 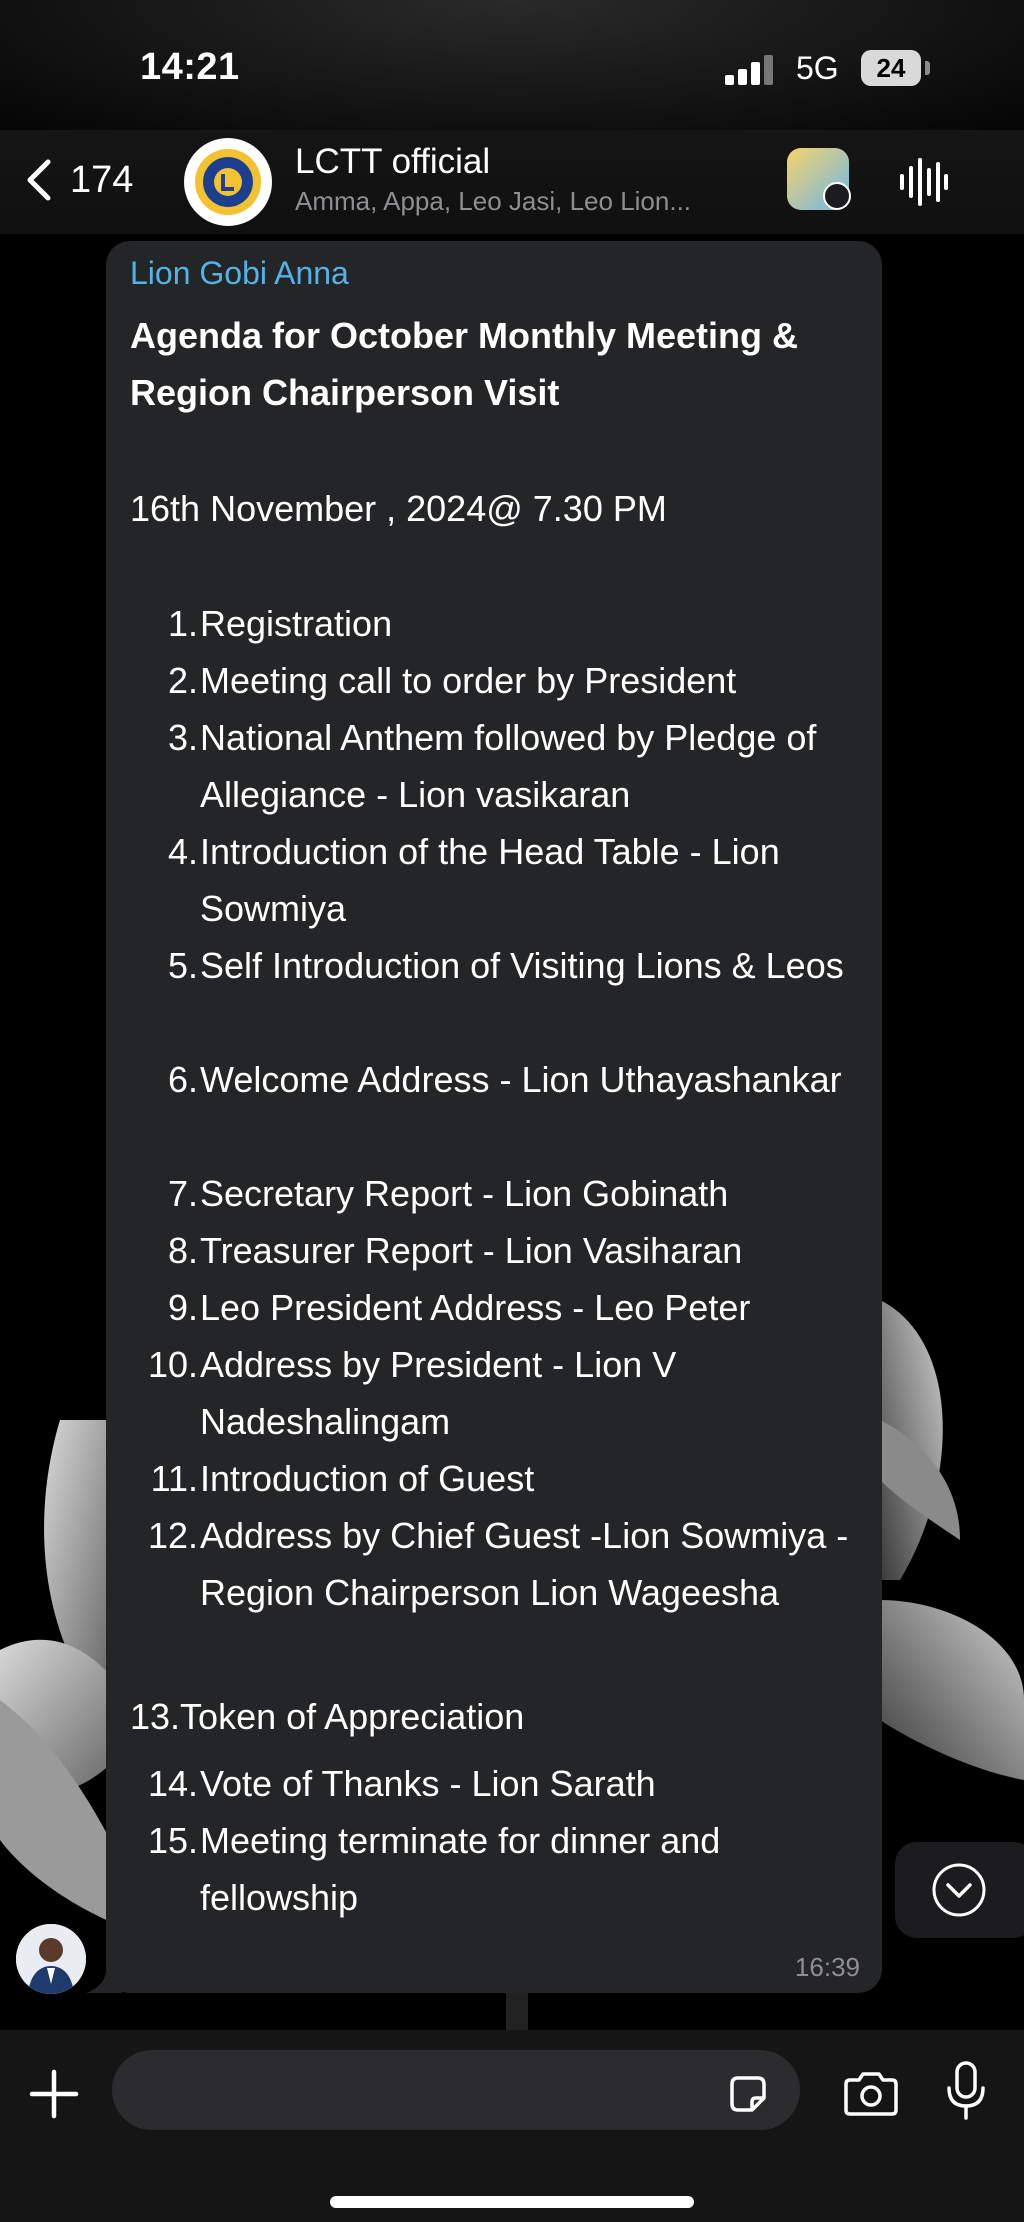 I want to click on sender-avatar, so click(x=51, y=1959).